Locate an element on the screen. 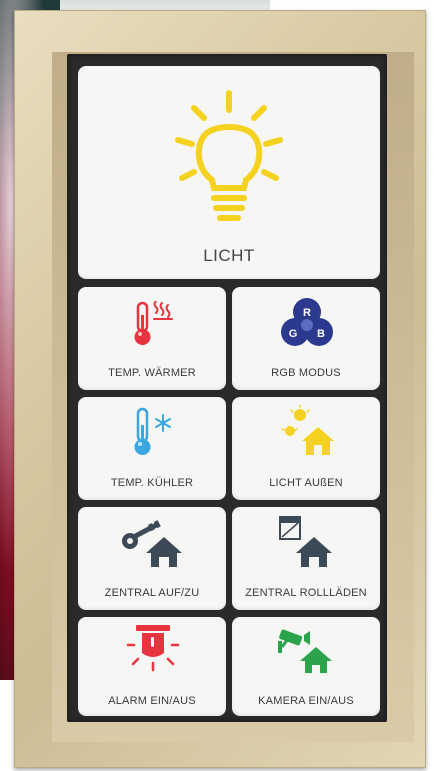 This screenshot has height=771, width=436. thermometer-cold-icon is located at coordinates (152, 431).